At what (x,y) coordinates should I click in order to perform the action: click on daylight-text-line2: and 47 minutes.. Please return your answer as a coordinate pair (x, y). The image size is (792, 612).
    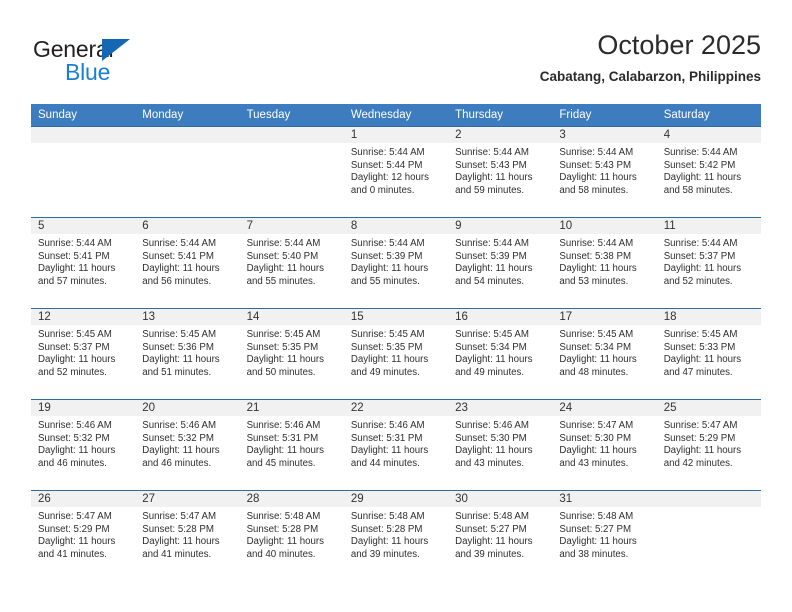
    Looking at the image, I should click on (698, 372).